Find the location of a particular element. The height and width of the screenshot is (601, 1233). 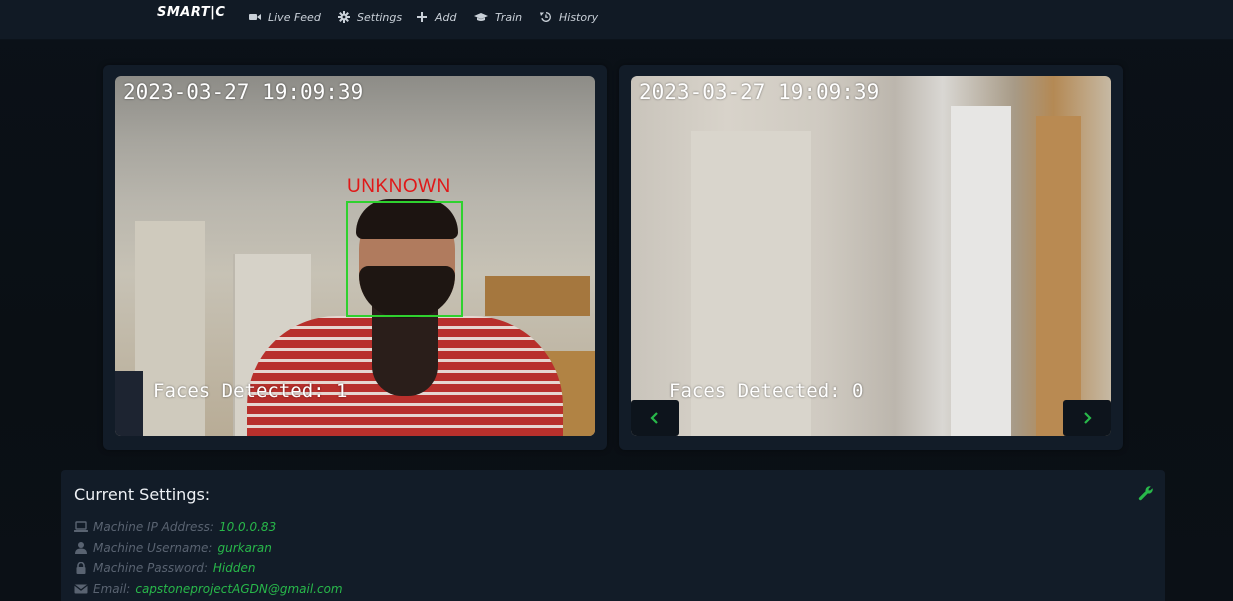

nav-settings: Settings is located at coordinates (370, 17).